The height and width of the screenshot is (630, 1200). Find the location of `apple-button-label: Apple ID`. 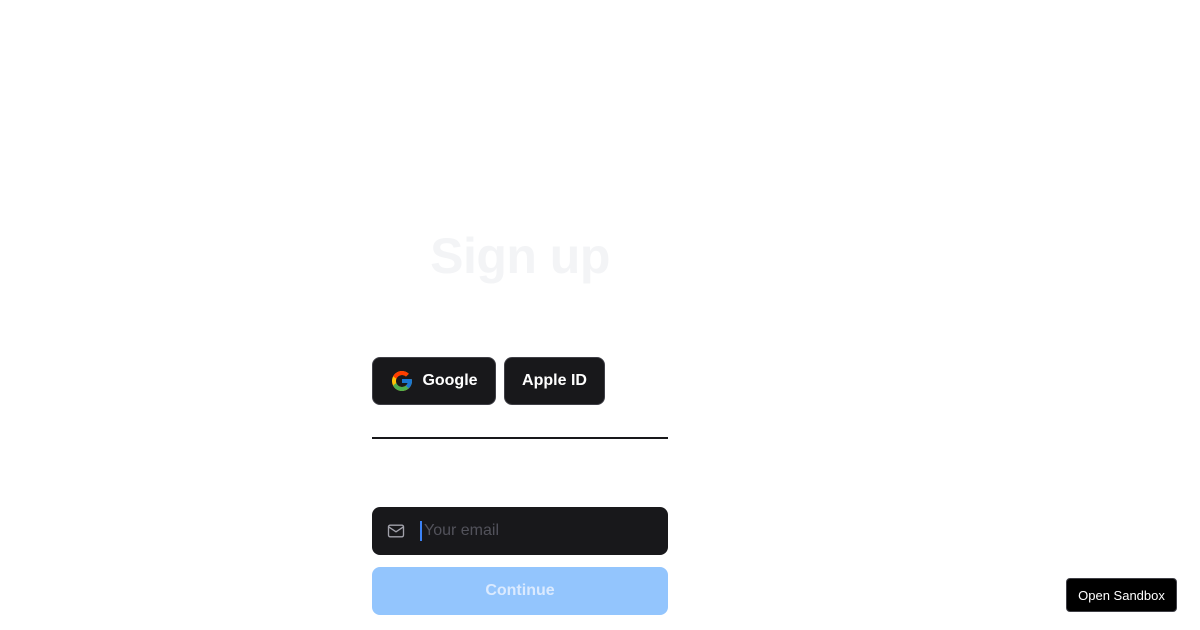

apple-button-label: Apple ID is located at coordinates (554, 380).